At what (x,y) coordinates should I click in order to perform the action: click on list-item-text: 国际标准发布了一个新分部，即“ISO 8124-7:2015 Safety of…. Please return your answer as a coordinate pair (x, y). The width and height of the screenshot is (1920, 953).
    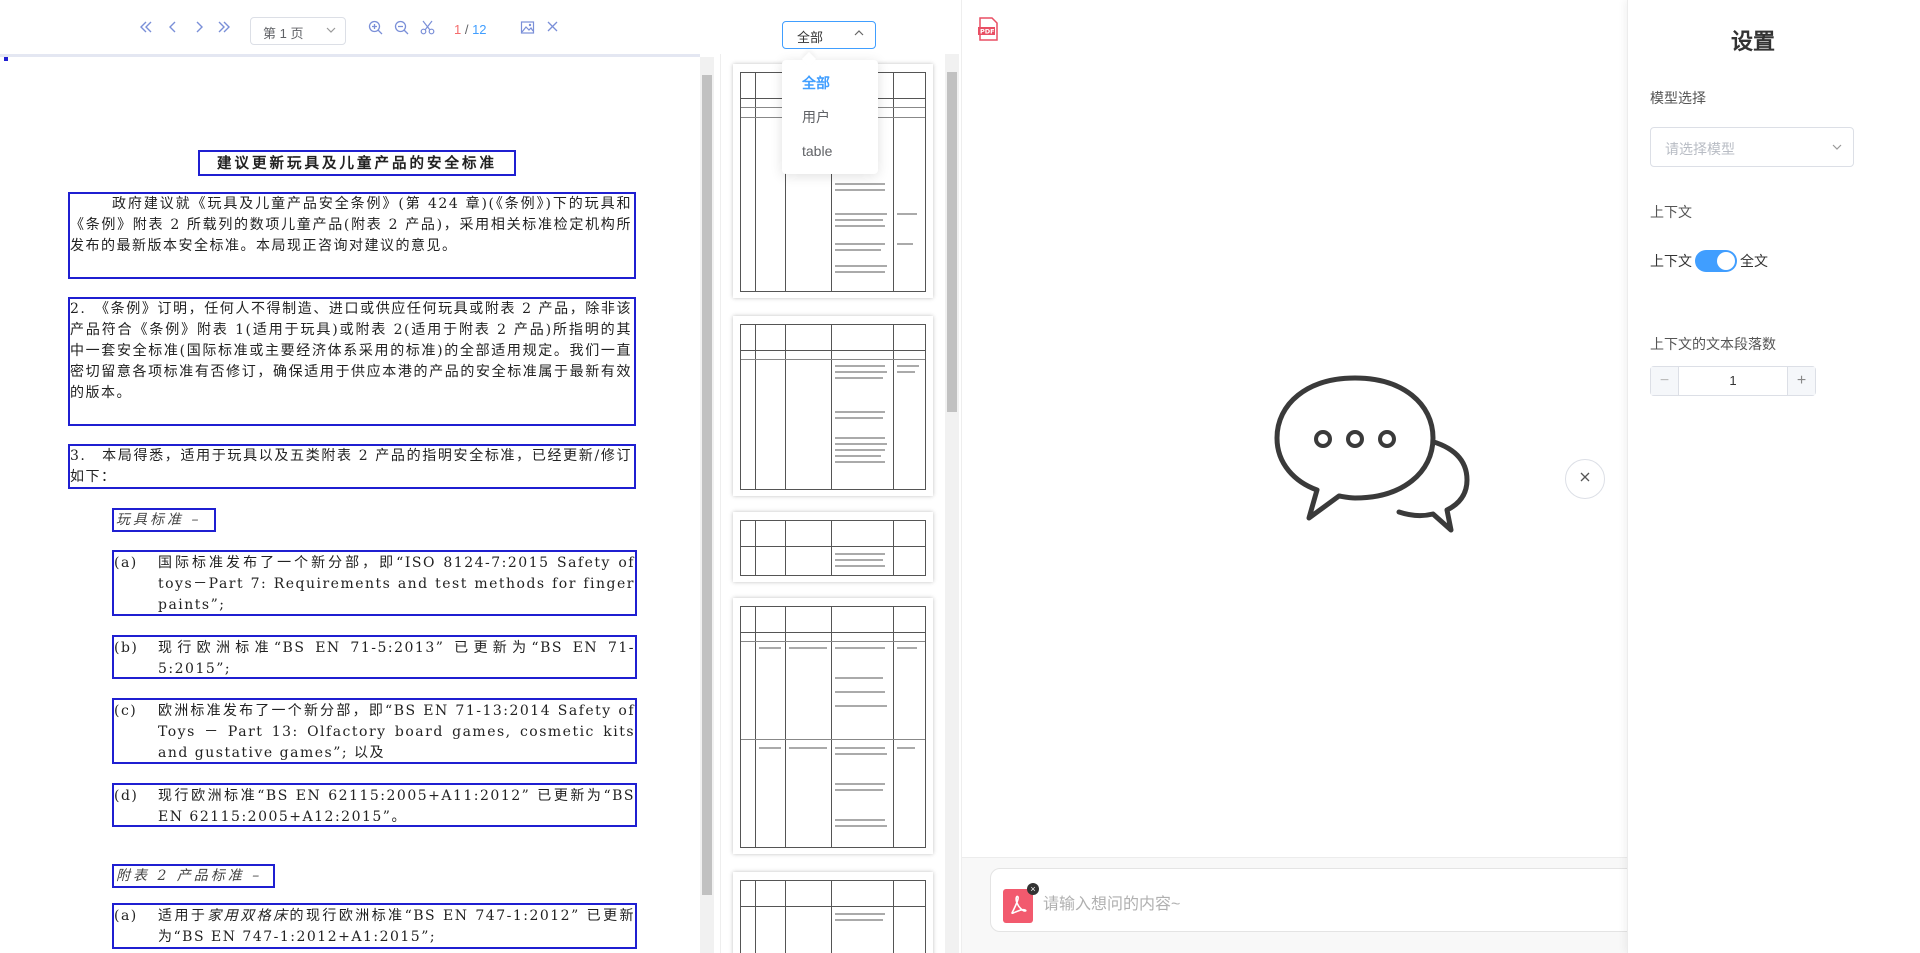
    Looking at the image, I should click on (396, 584).